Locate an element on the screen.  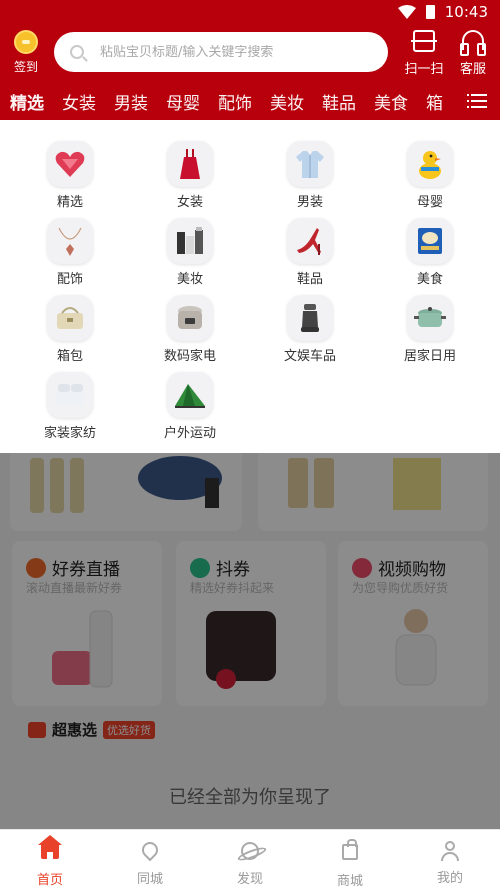
tab-item: 美食 is located at coordinates (391, 101).